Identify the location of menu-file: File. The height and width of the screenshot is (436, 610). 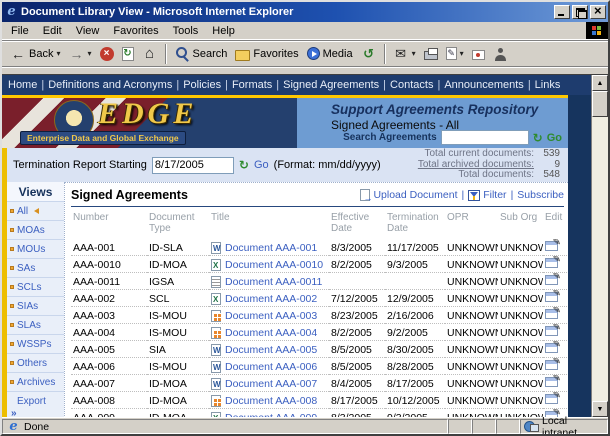
(20, 31).